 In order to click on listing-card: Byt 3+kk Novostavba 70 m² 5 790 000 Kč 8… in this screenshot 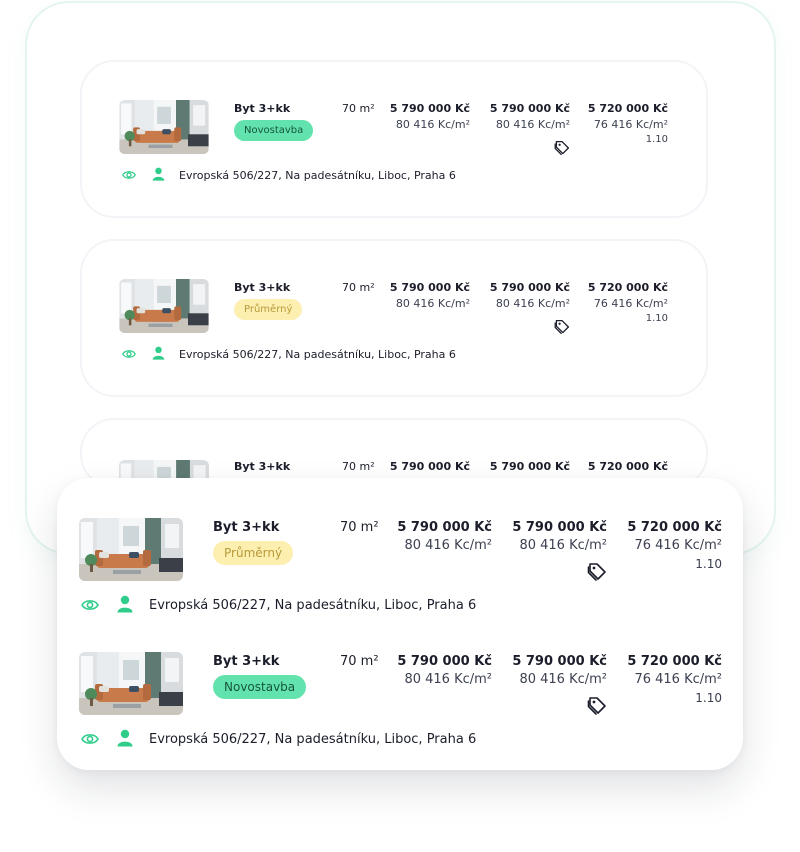, I will do `click(394, 139)`.